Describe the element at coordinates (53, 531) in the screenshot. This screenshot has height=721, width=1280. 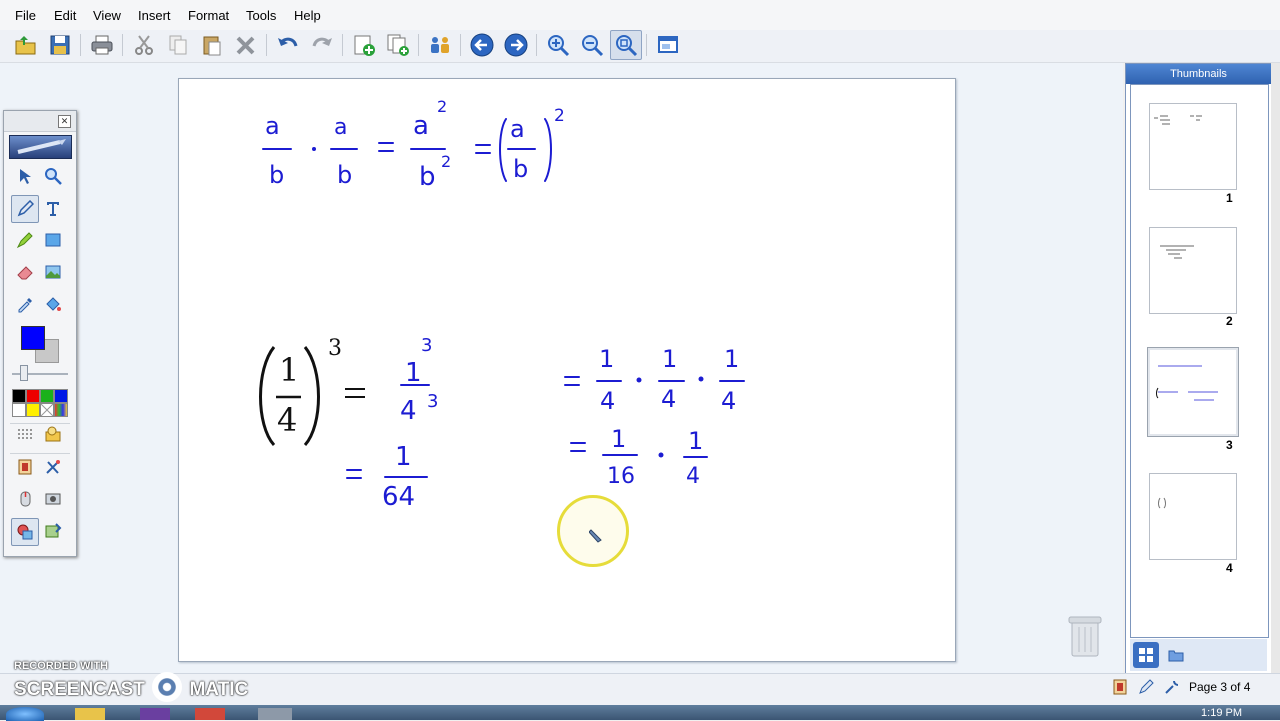
I see `insert-image-button` at that location.